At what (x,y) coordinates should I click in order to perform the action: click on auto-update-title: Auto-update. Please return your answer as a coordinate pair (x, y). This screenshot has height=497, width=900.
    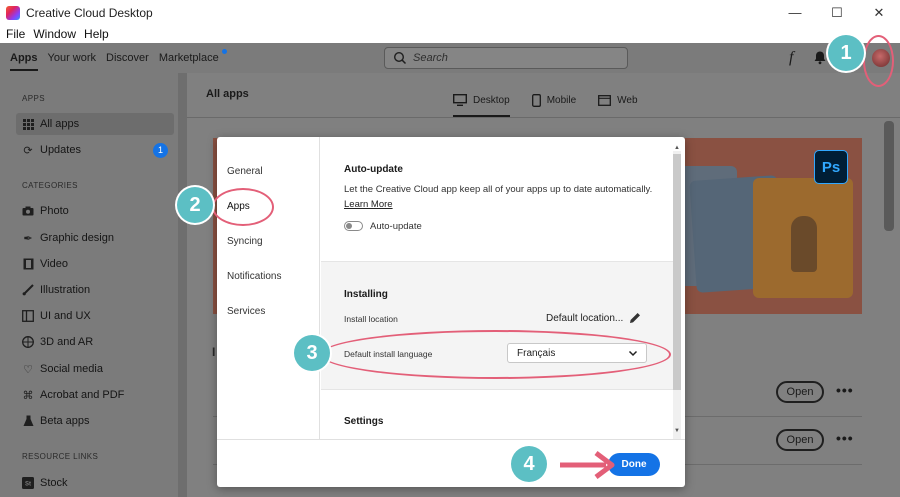
    Looking at the image, I should click on (373, 169).